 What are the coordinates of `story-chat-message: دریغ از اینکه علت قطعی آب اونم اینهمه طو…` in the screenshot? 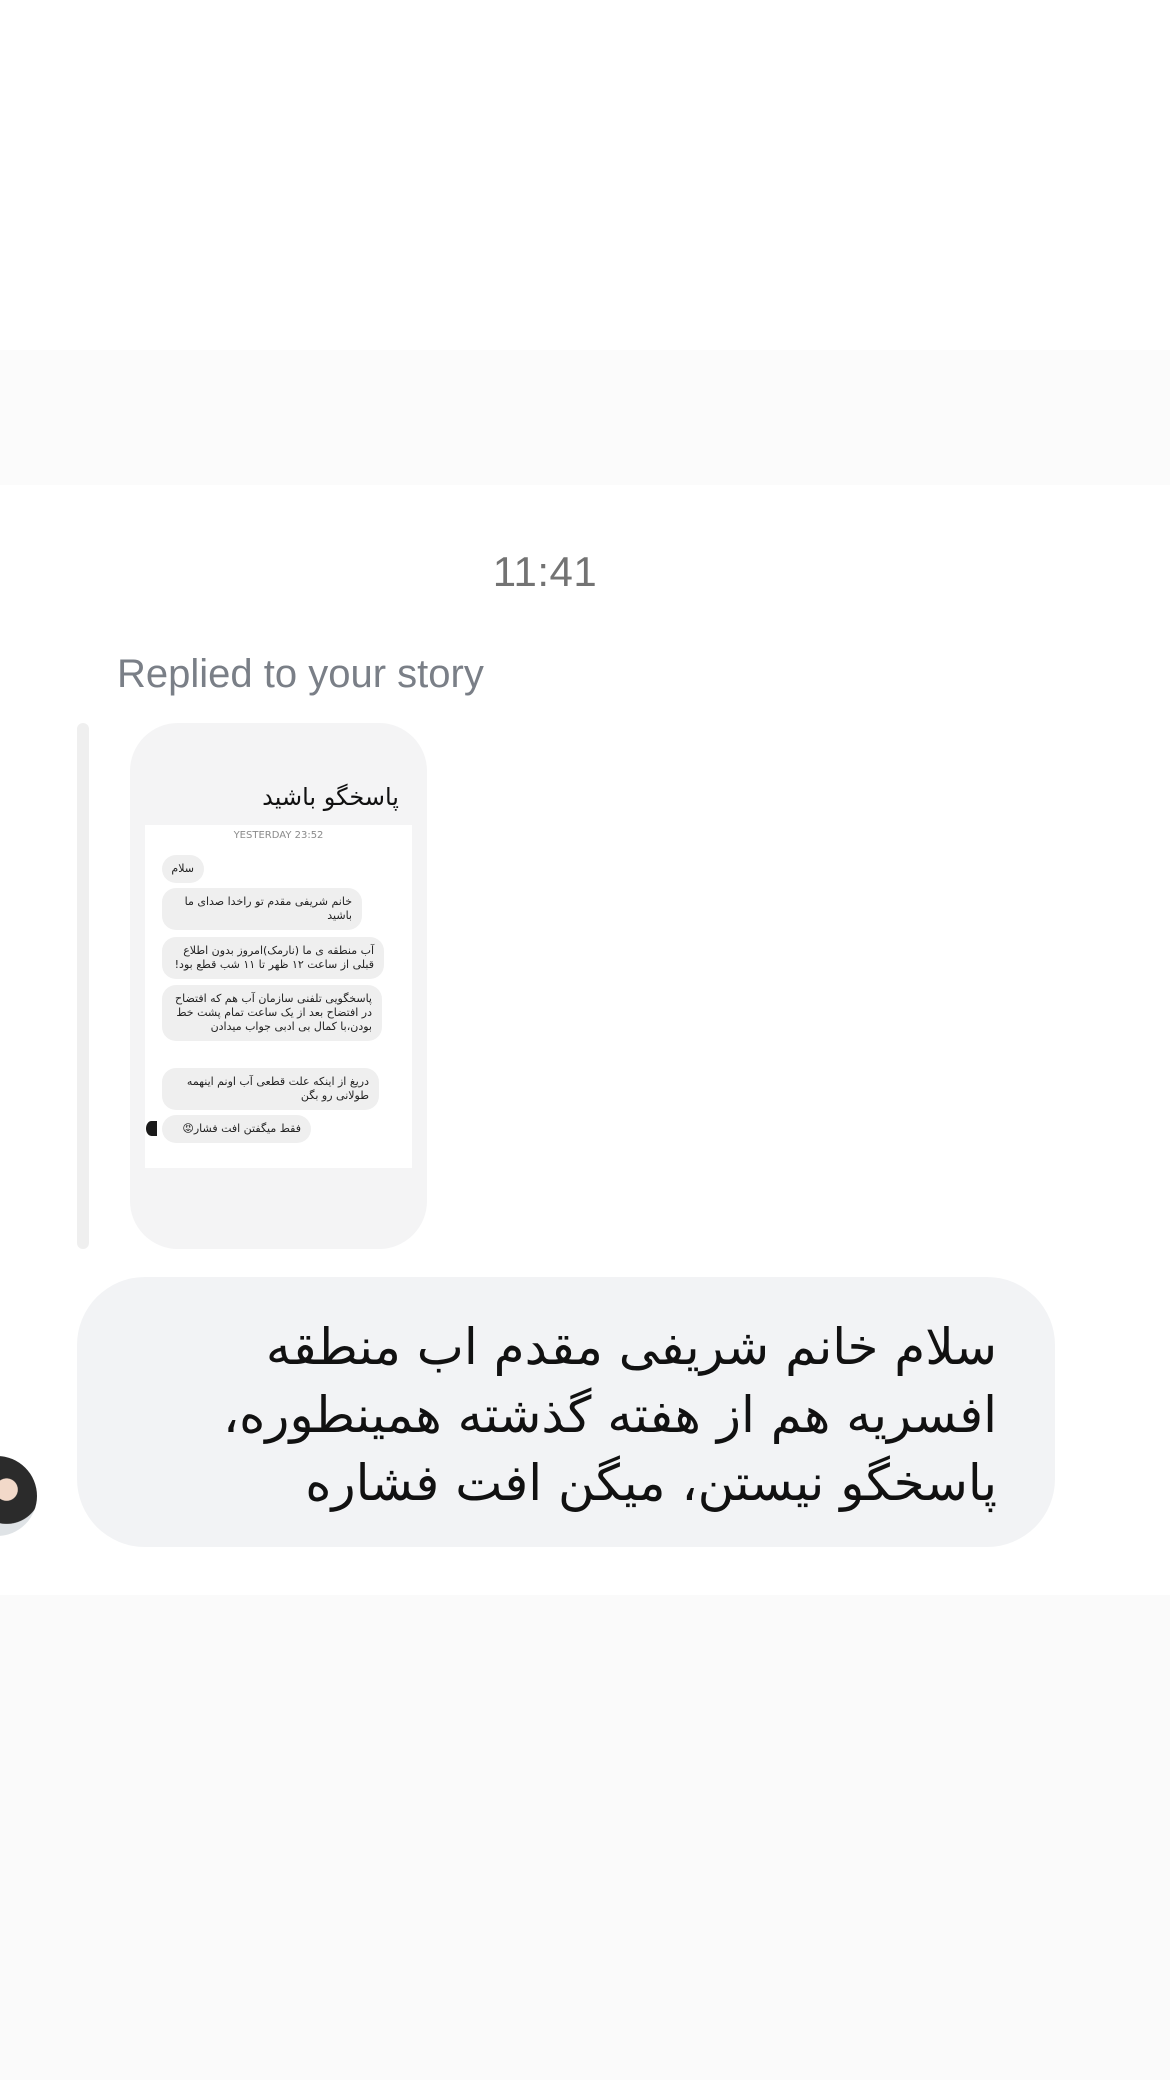 It's located at (270, 1089).